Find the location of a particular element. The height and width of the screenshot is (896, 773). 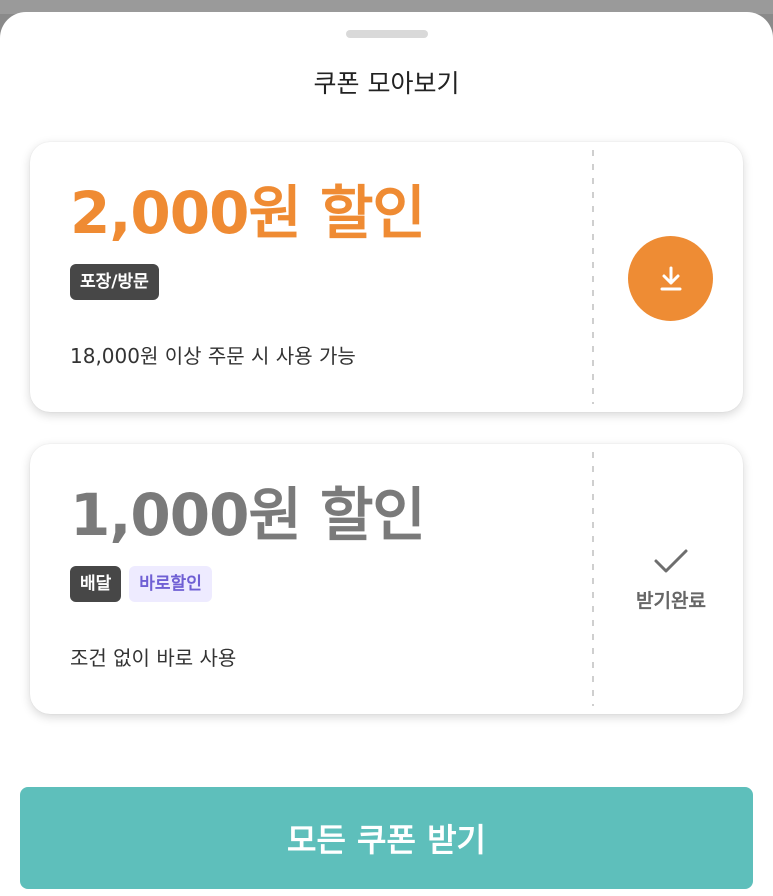

download-icon is located at coordinates (670, 278).